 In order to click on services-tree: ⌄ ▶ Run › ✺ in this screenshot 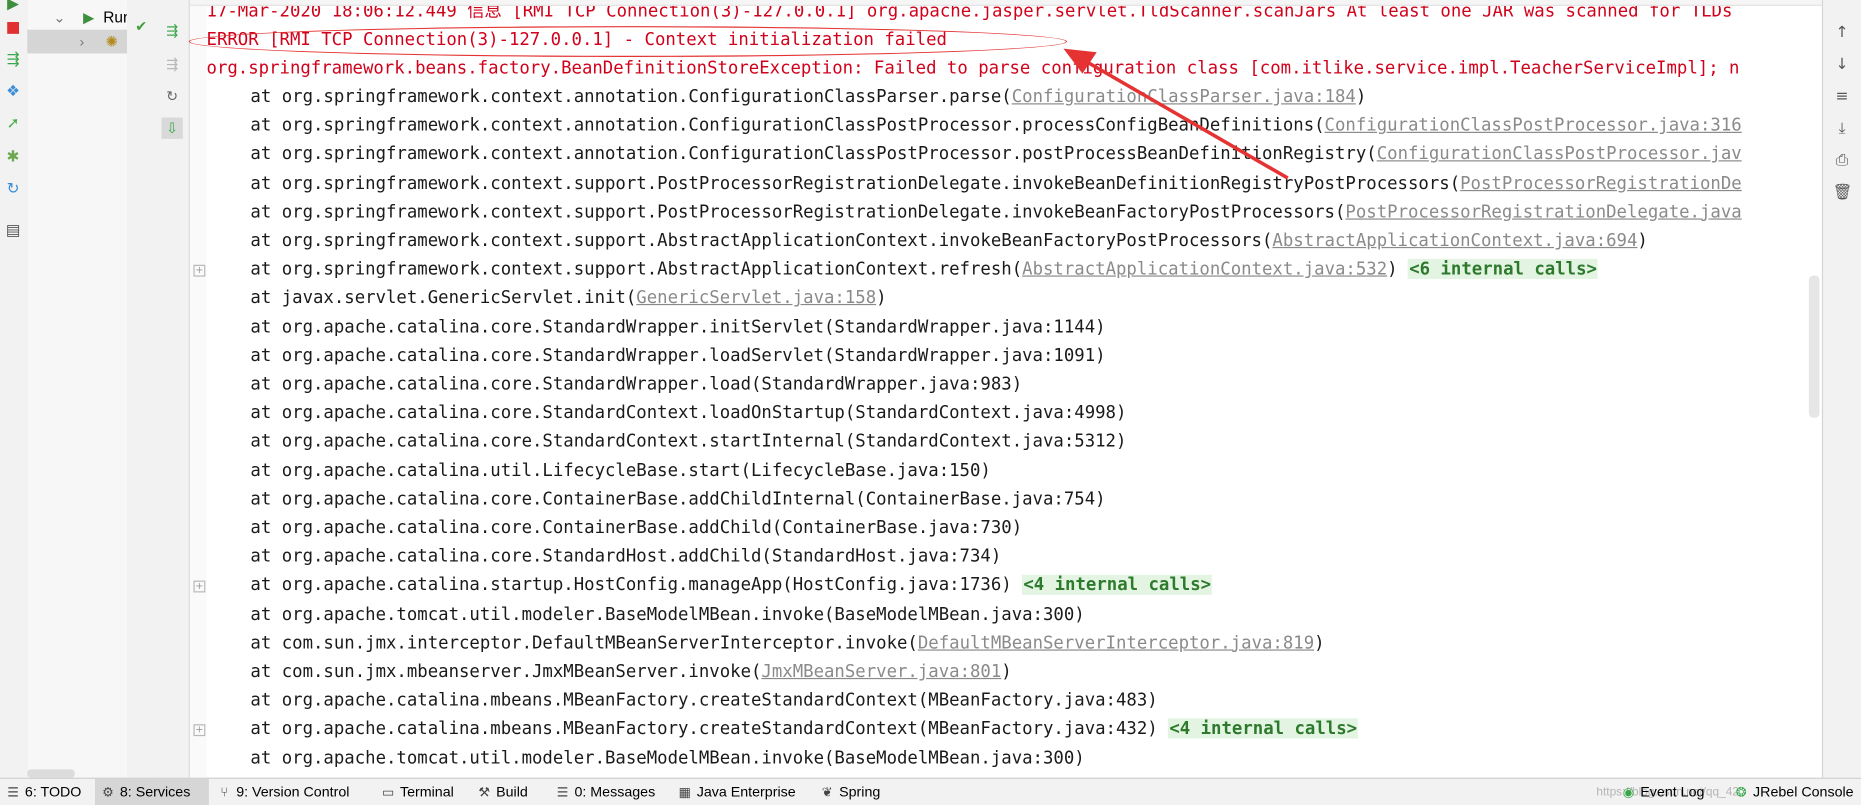, I will do `click(79, 389)`.